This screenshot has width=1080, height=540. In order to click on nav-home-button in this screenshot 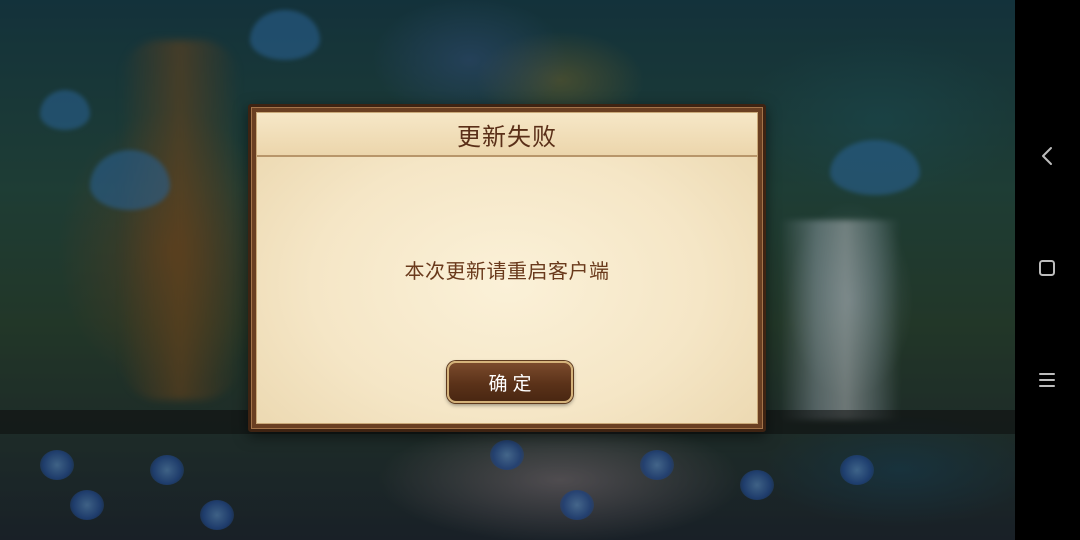, I will do `click(1047, 270)`.